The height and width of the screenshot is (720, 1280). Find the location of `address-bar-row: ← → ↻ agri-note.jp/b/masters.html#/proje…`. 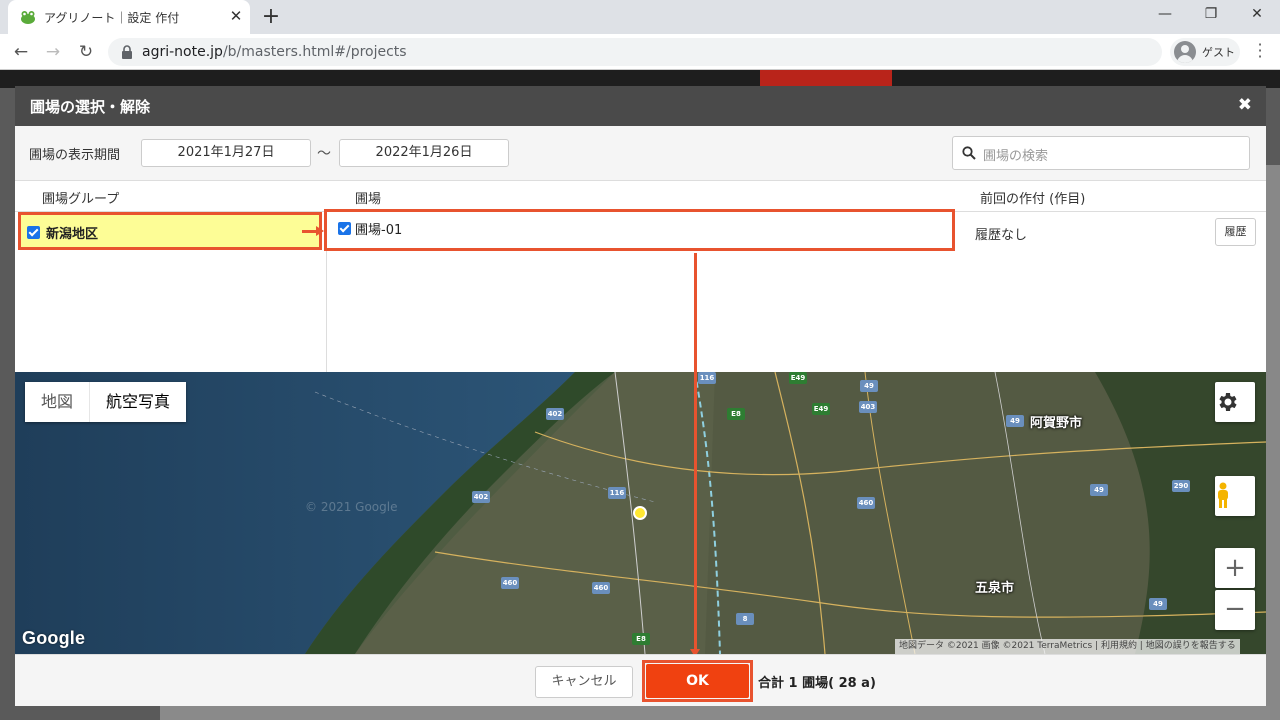

address-bar-row: ← → ↻ agri-note.jp/b/masters.html#/proje… is located at coordinates (640, 52).